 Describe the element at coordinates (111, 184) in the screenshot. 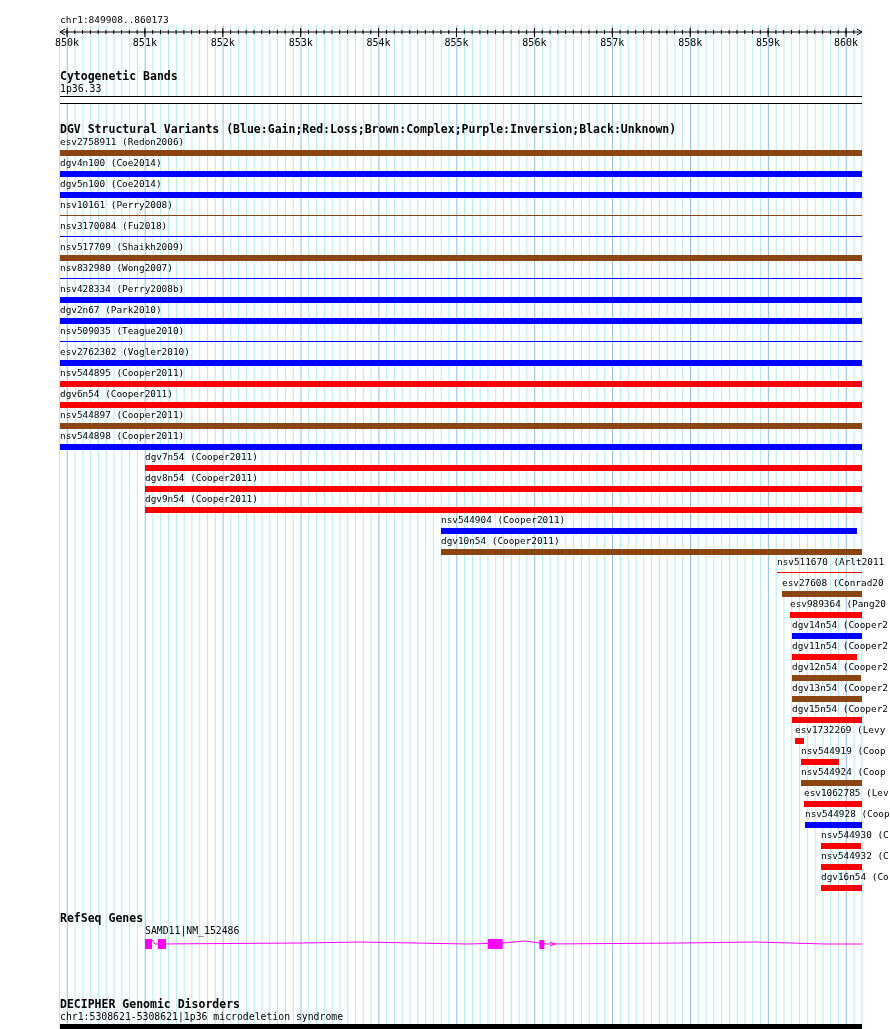

I see `variant-label: dgv5n100 (Coe2014)` at that location.